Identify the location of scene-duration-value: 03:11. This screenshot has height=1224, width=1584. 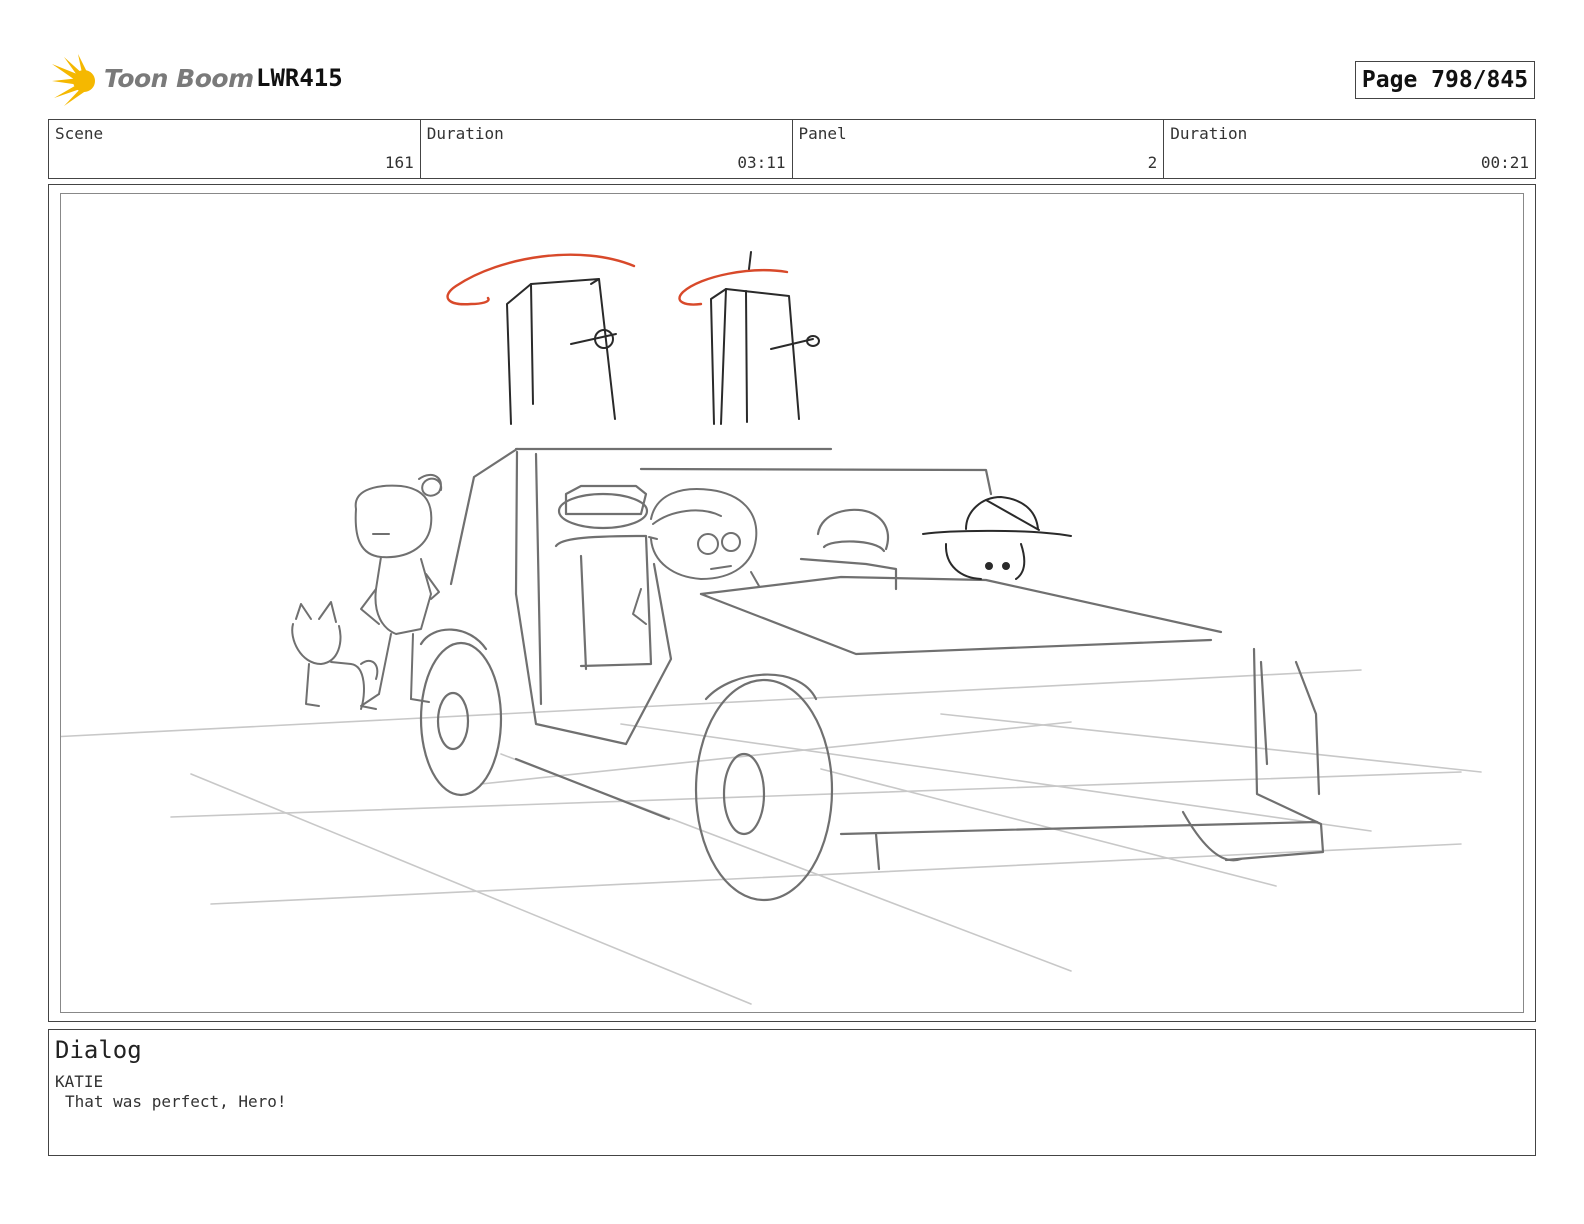
(761, 162).